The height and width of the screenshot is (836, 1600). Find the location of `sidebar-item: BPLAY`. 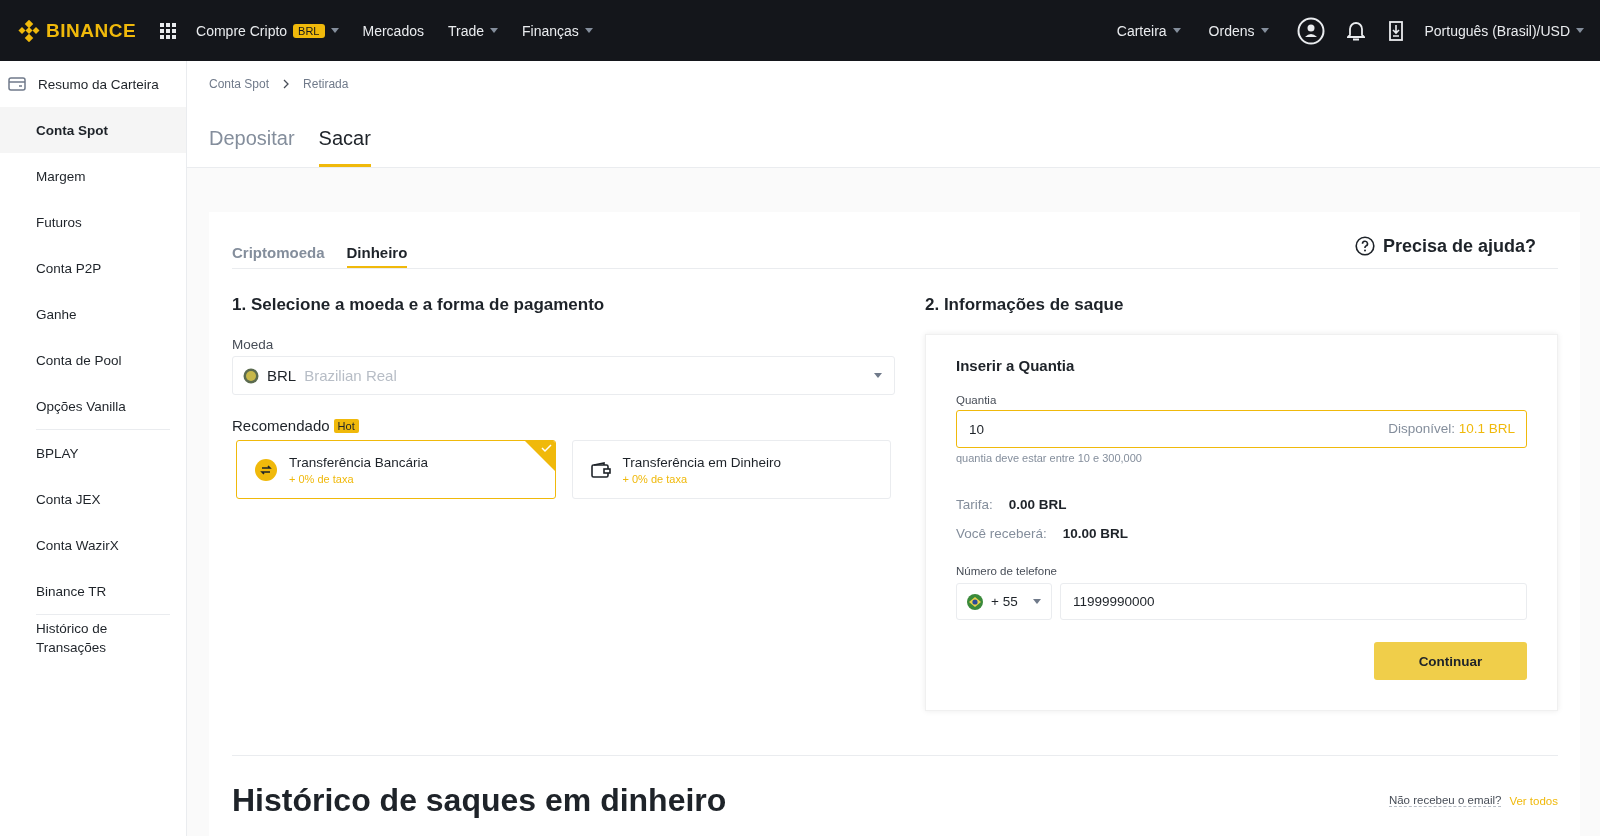

sidebar-item: BPLAY is located at coordinates (93, 453).